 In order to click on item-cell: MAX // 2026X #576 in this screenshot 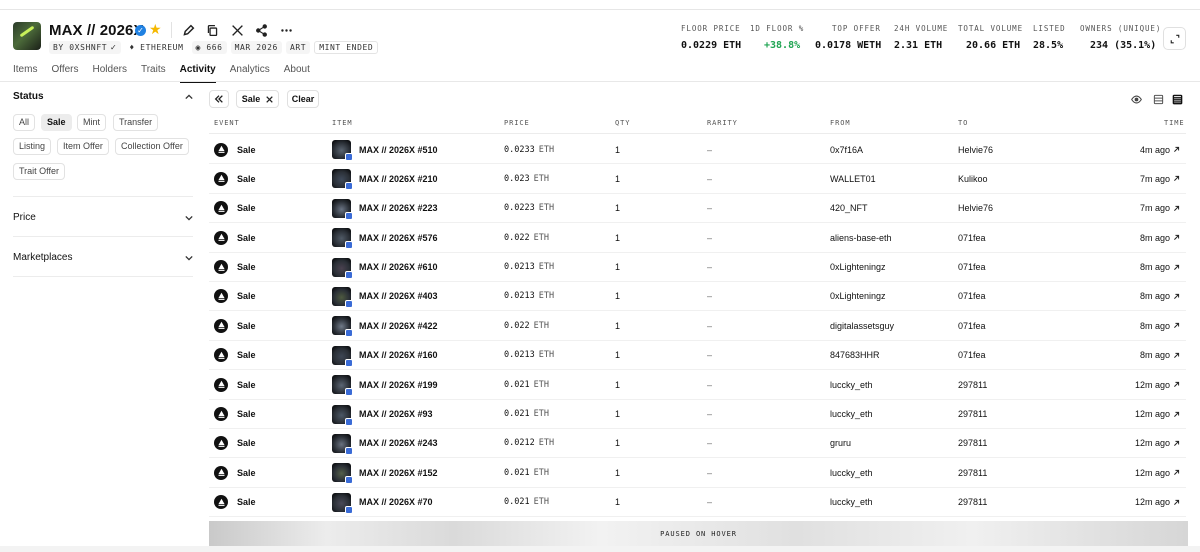, I will do `click(385, 237)`.